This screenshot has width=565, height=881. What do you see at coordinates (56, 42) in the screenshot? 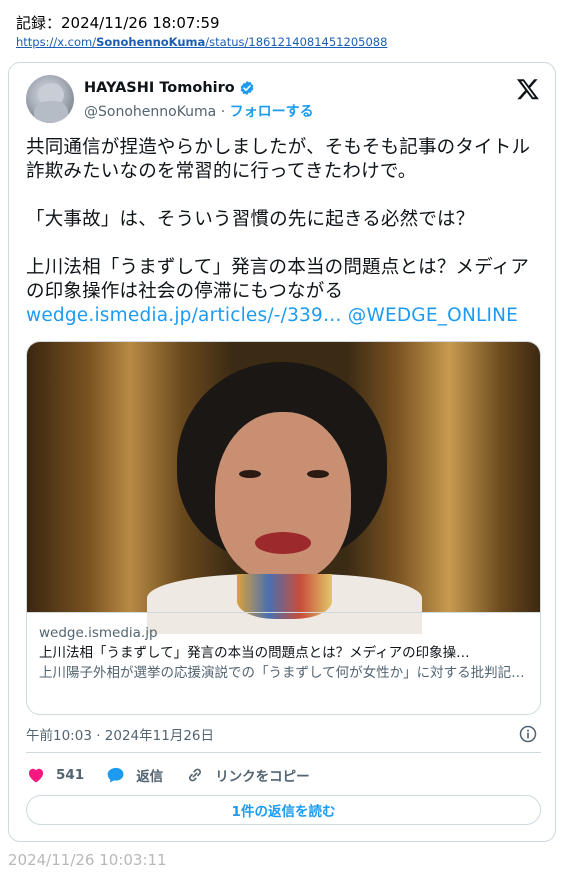
I see `url-prefix: https://x.com/` at bounding box center [56, 42].